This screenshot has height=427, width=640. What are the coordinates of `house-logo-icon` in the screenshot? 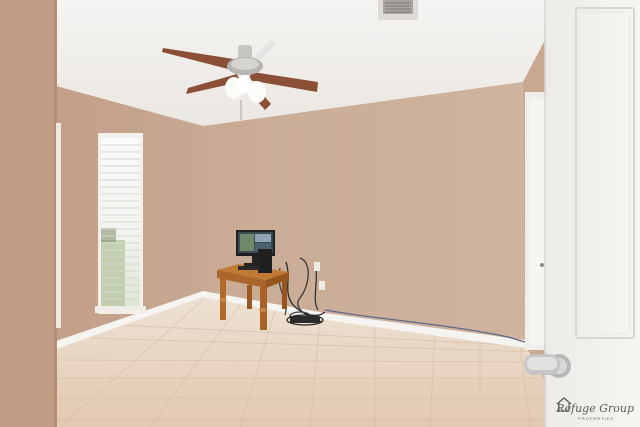 It's located at (564, 404).